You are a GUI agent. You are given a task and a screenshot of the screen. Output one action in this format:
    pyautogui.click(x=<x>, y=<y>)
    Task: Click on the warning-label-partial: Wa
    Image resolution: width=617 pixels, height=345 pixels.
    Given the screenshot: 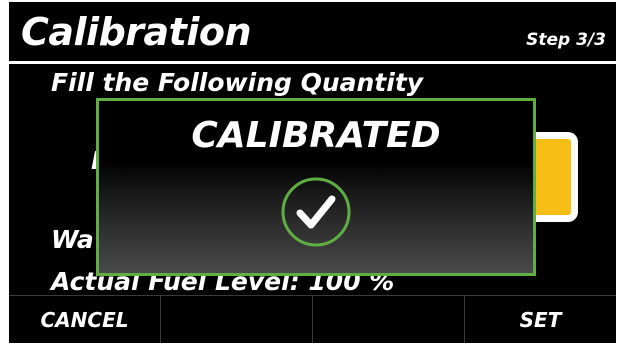 What is the action you would take?
    pyautogui.click(x=72, y=239)
    